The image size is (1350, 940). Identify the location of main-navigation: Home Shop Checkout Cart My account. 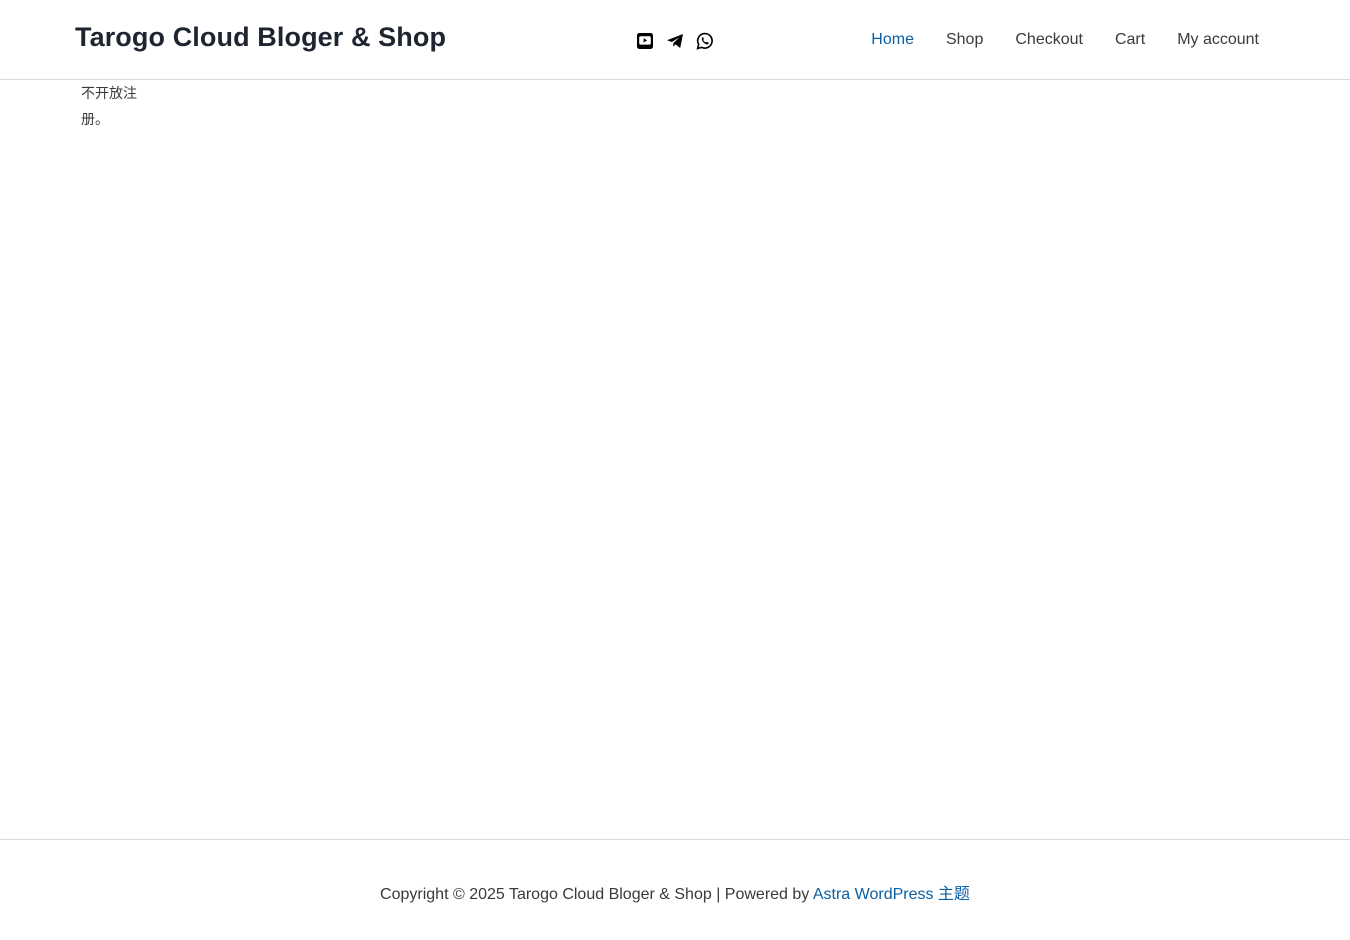
(1065, 40).